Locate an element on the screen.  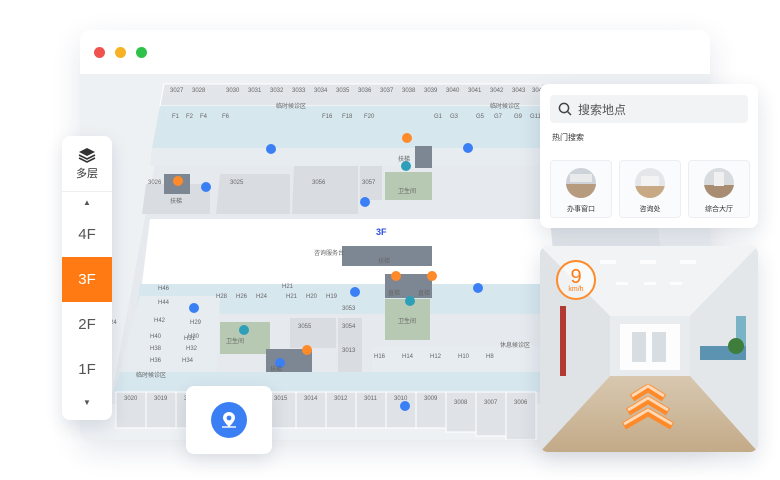
floor-option-2f: 2F is located at coordinates (87, 324).